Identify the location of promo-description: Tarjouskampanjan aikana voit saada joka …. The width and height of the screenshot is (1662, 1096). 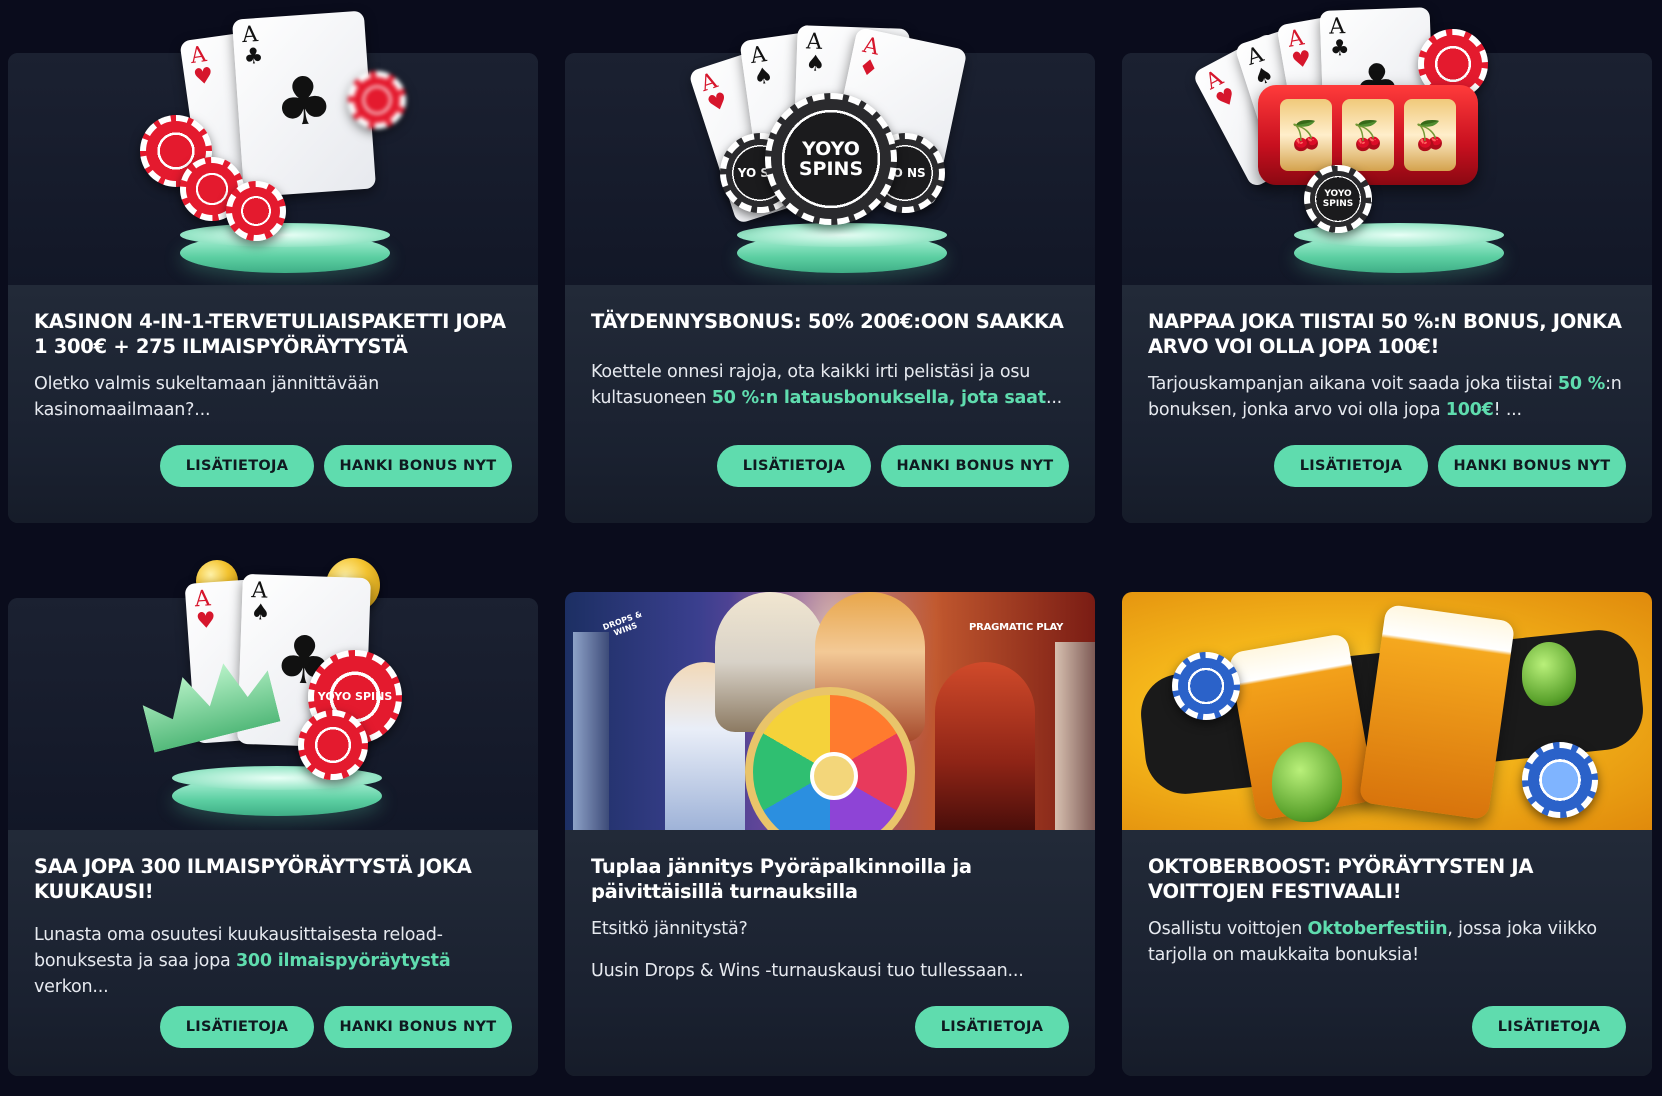
(1385, 397).